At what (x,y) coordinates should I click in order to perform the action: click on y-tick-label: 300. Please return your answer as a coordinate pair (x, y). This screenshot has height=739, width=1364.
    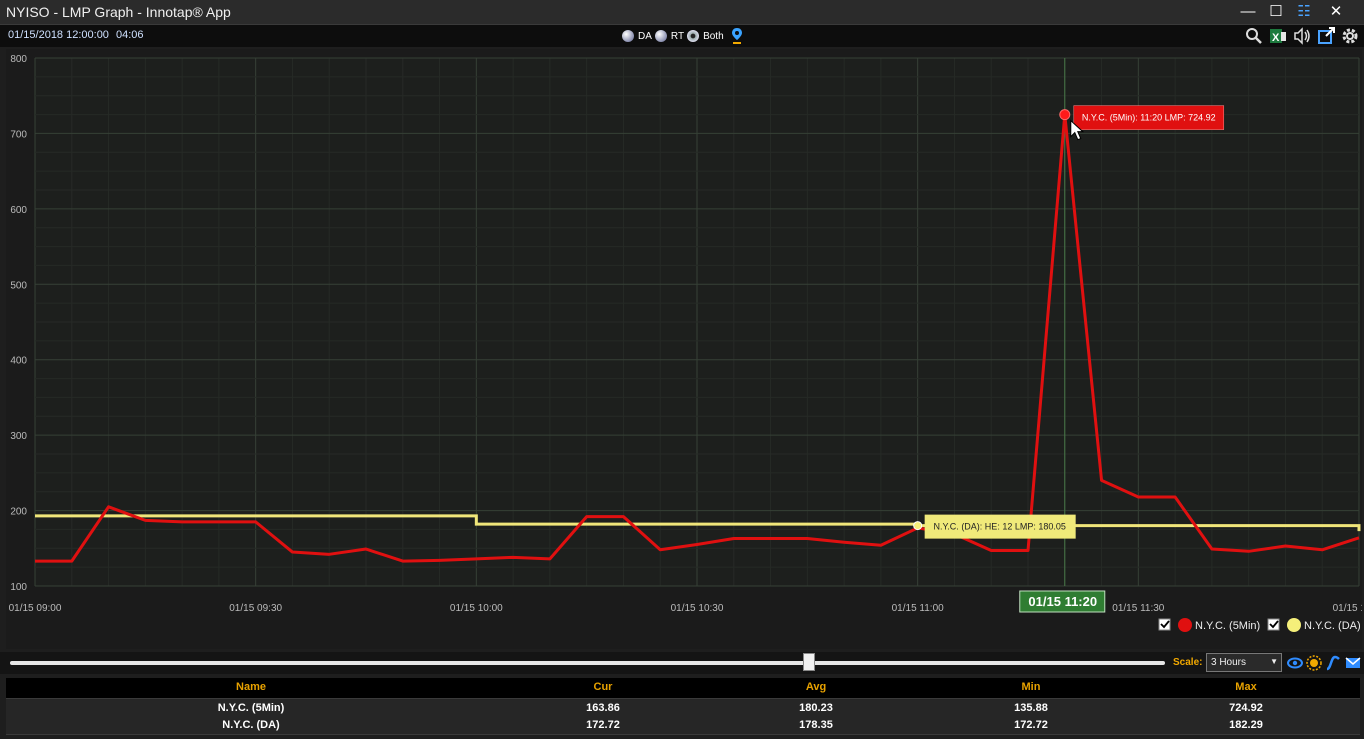
    Looking at the image, I should click on (18, 436).